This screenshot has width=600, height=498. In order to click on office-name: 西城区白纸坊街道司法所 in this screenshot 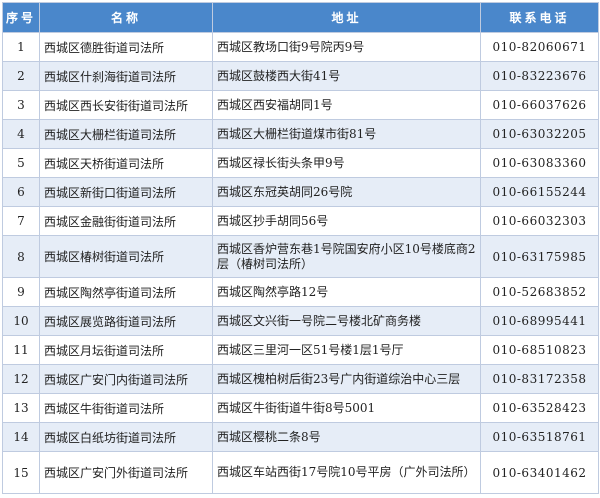, I will do `click(126, 437)`.